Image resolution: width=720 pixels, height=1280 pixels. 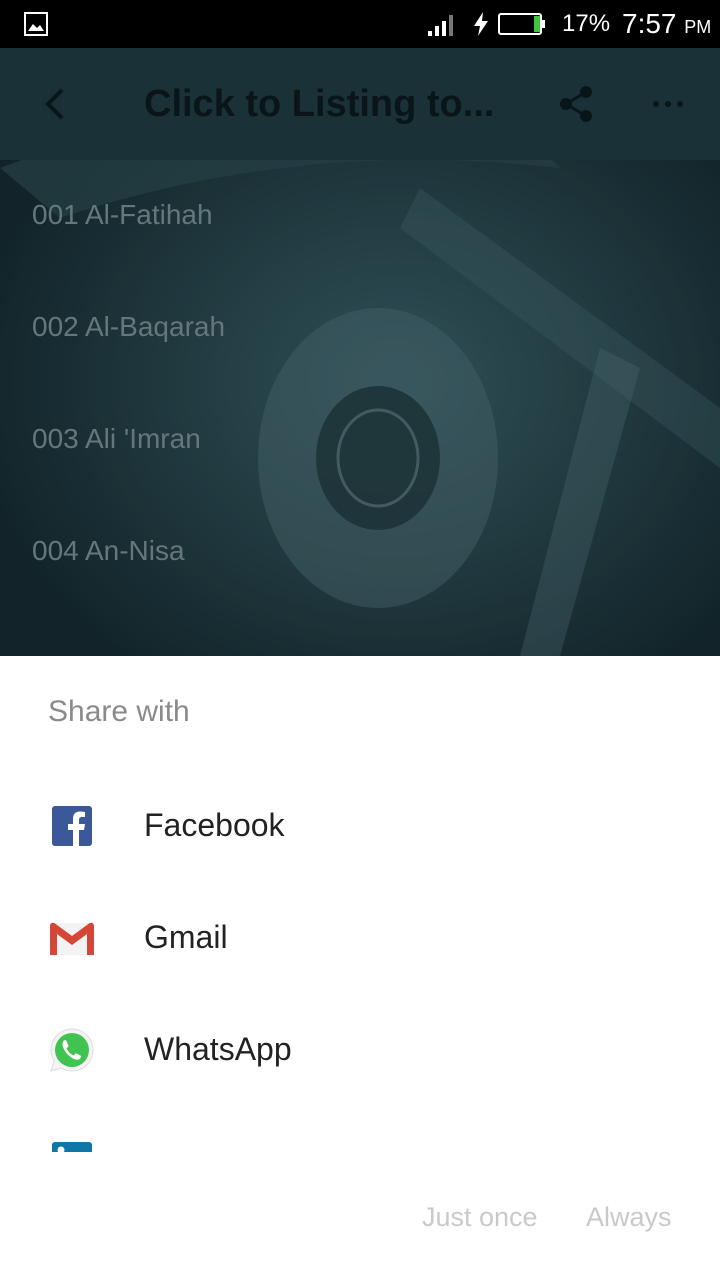 I want to click on share-option-label: WhatsApp, so click(x=218, y=1049).